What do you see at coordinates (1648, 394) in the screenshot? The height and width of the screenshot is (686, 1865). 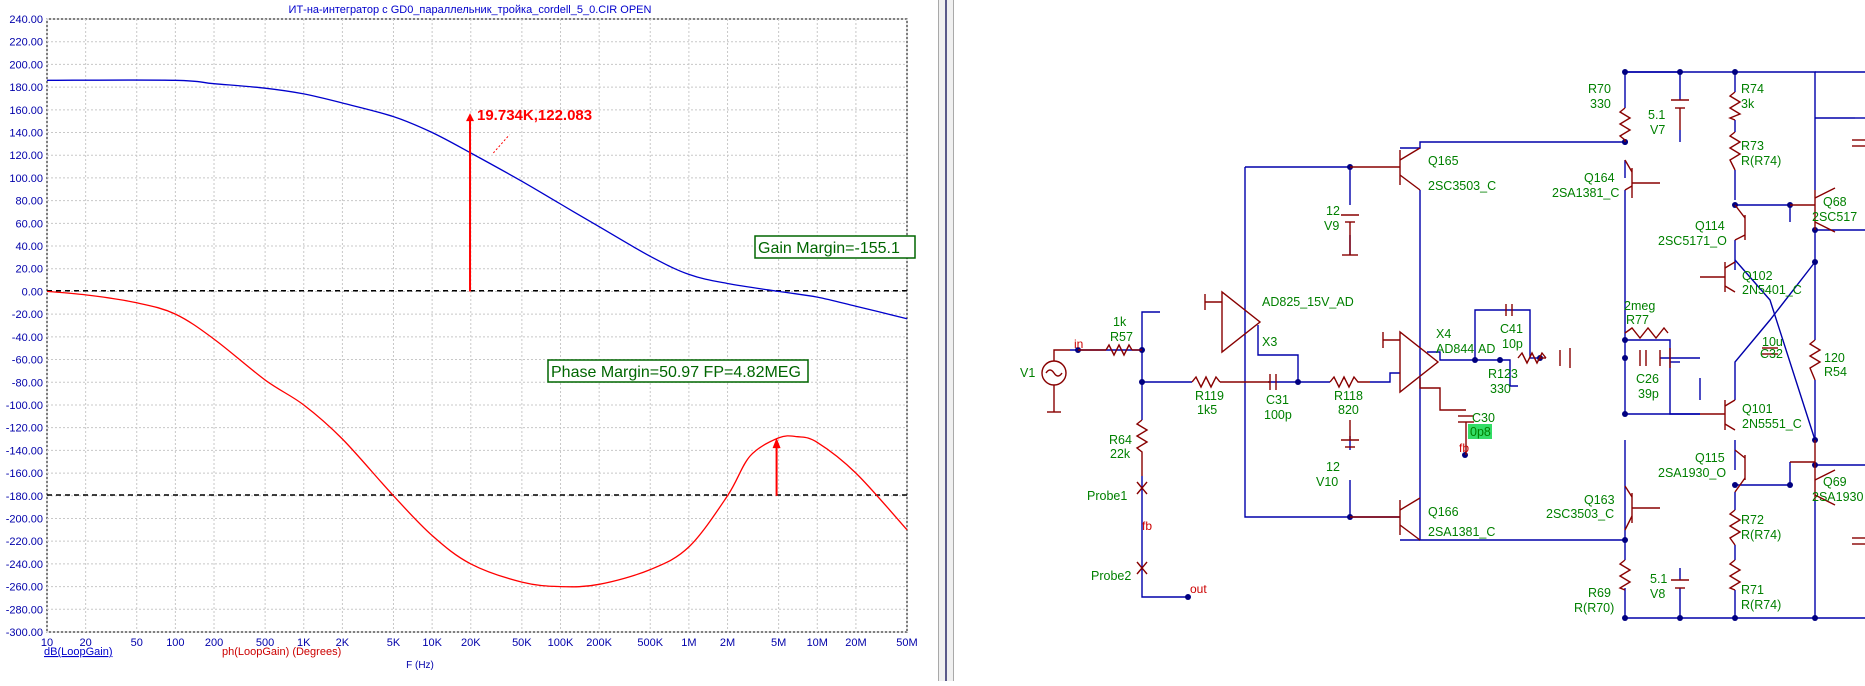 I see `label-c26v: 39p` at bounding box center [1648, 394].